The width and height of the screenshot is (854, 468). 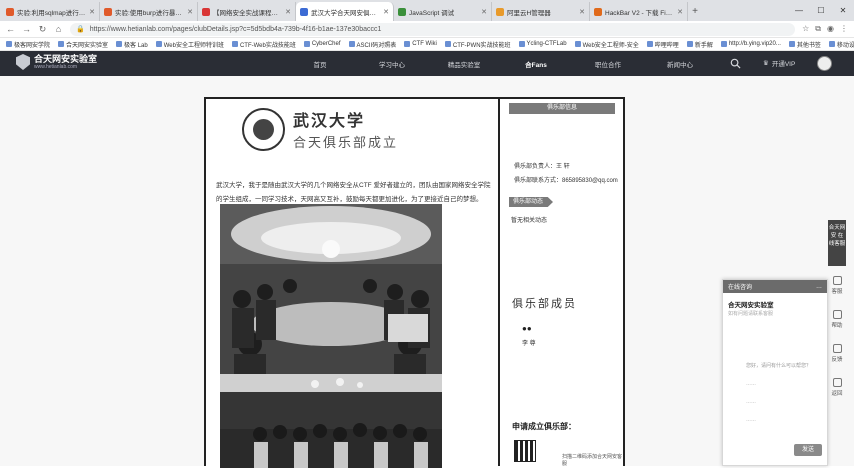 I want to click on bookmark-item: Web安全工程师-安全, so click(x=606, y=44).